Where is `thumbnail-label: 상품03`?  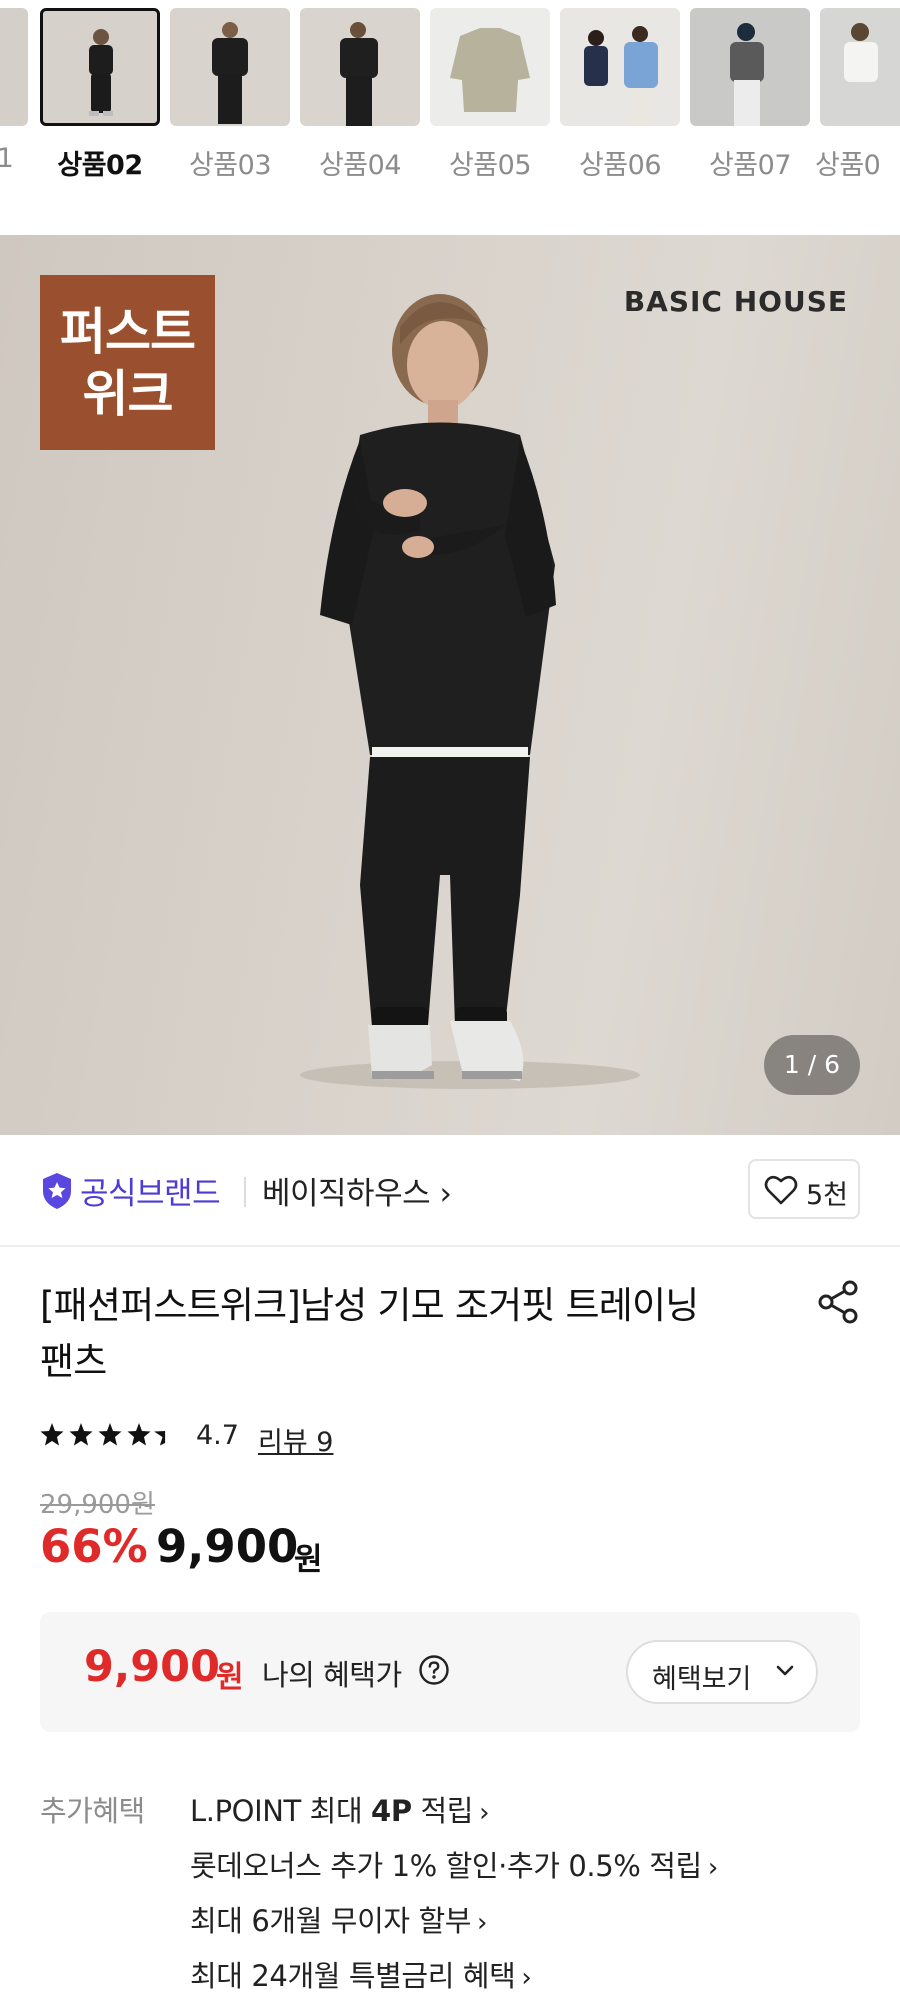 thumbnail-label: 상품03 is located at coordinates (230, 162).